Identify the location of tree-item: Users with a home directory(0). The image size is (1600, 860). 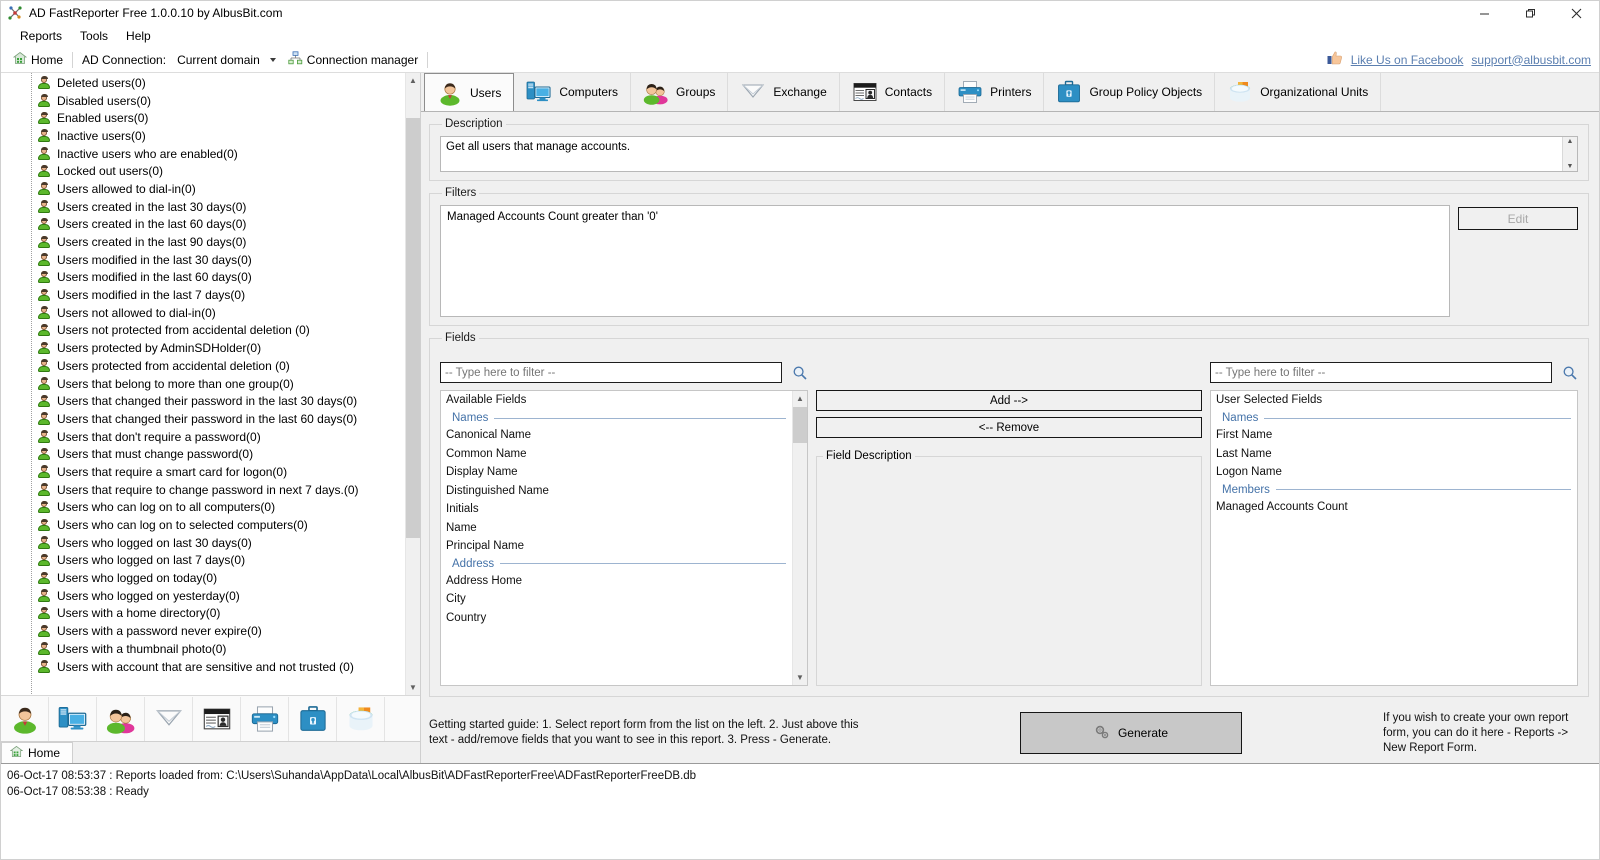
(203, 614).